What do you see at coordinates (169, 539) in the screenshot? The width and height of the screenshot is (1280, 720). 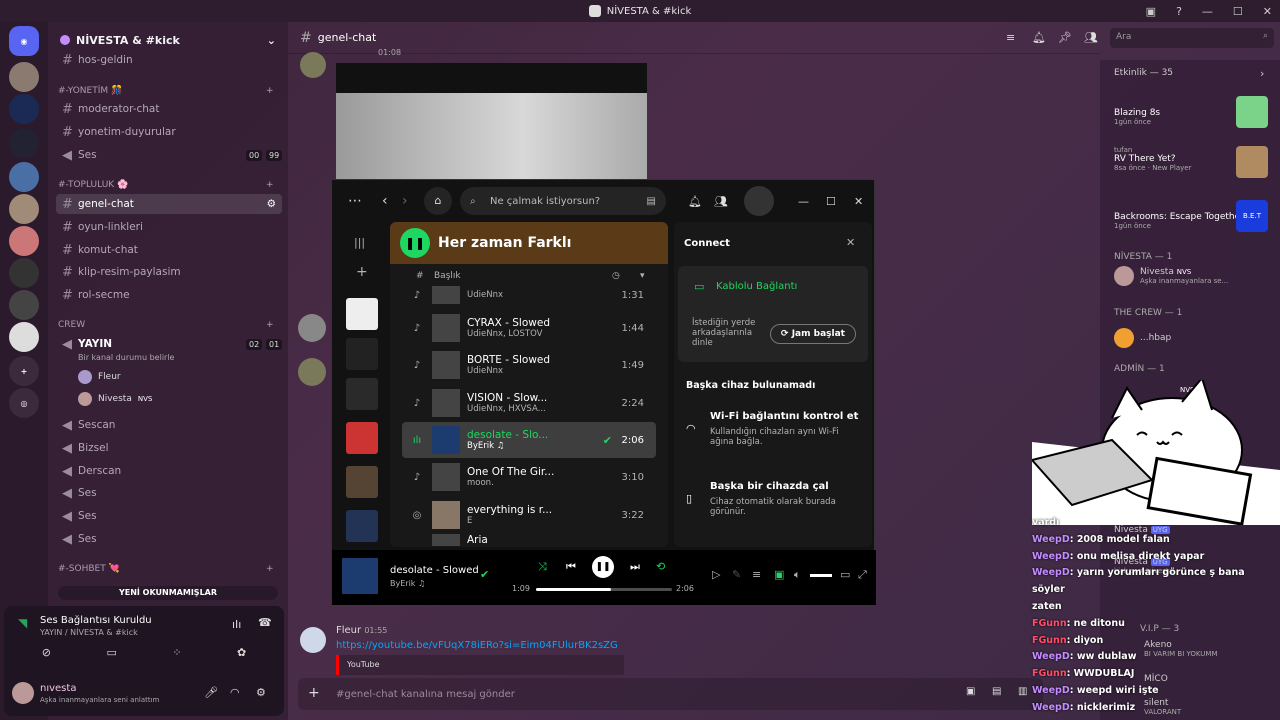 I see `channel-ses-3: ◀ Ses` at bounding box center [169, 539].